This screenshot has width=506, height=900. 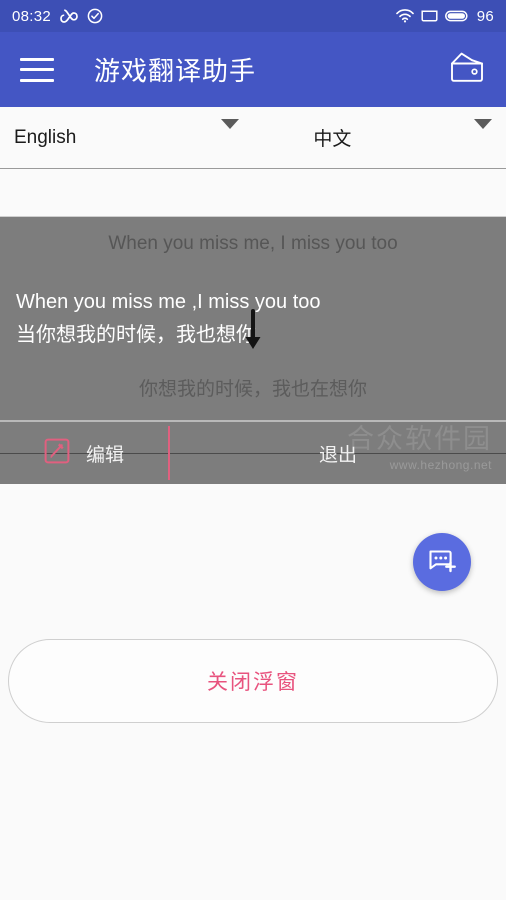 What do you see at coordinates (404, 16) in the screenshot?
I see `wifi-icon` at bounding box center [404, 16].